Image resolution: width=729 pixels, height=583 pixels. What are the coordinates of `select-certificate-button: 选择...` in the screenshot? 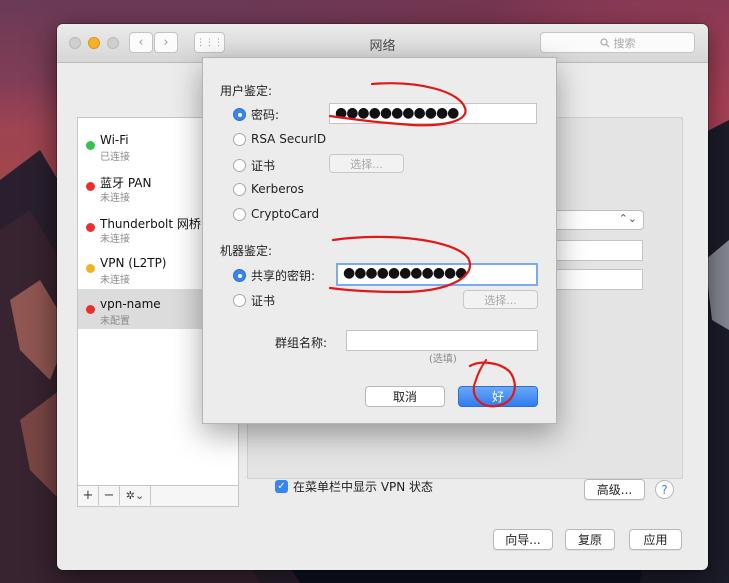 It's located at (366, 163).